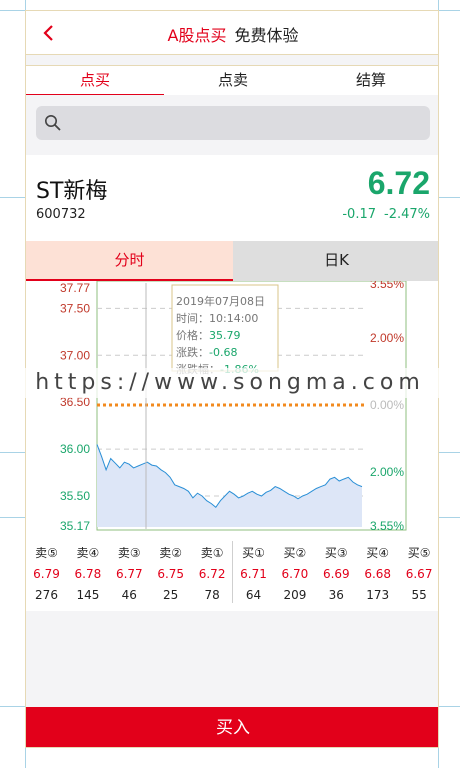  I want to click on chart-tabs: 分时 日K, so click(232, 261).